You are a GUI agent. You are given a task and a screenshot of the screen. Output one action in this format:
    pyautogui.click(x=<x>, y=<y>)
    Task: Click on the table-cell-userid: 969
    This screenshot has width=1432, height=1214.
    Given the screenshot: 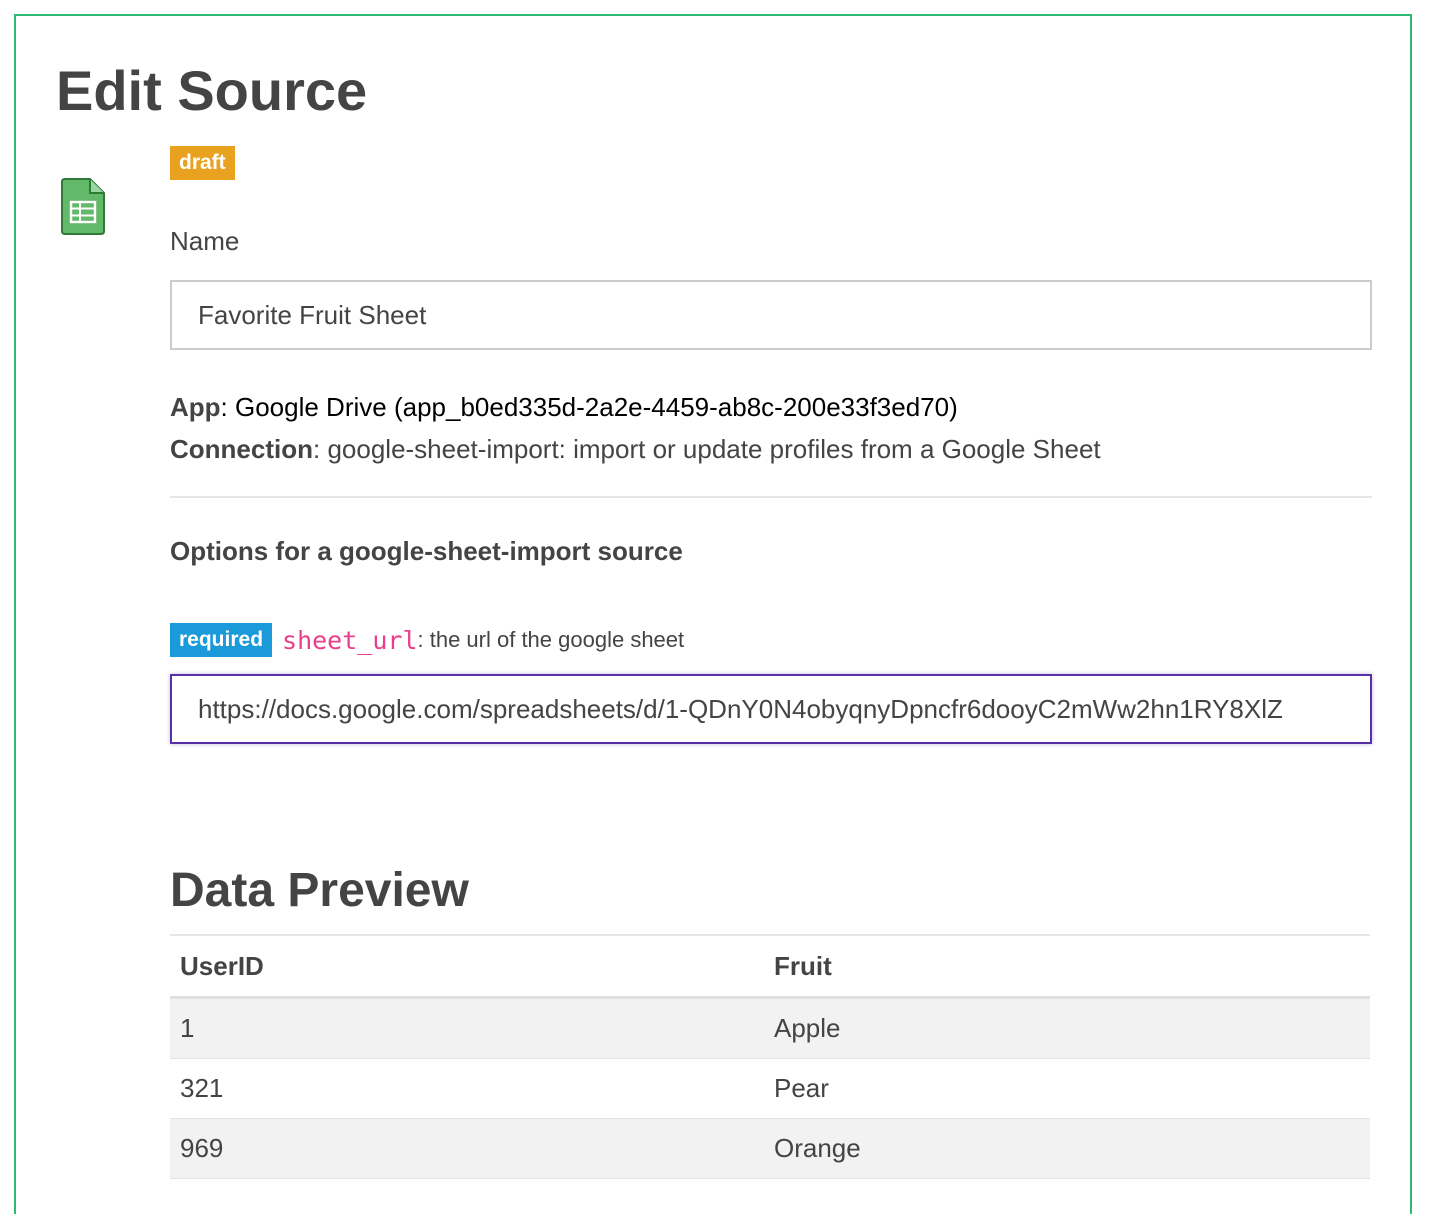 What is the action you would take?
    pyautogui.click(x=467, y=1148)
    